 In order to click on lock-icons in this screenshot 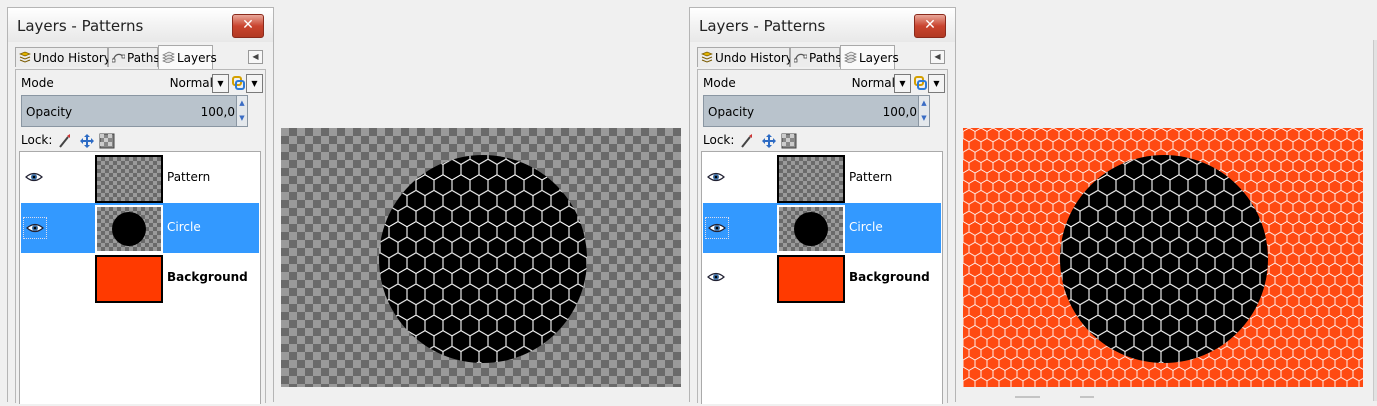, I will do `click(89, 141)`.